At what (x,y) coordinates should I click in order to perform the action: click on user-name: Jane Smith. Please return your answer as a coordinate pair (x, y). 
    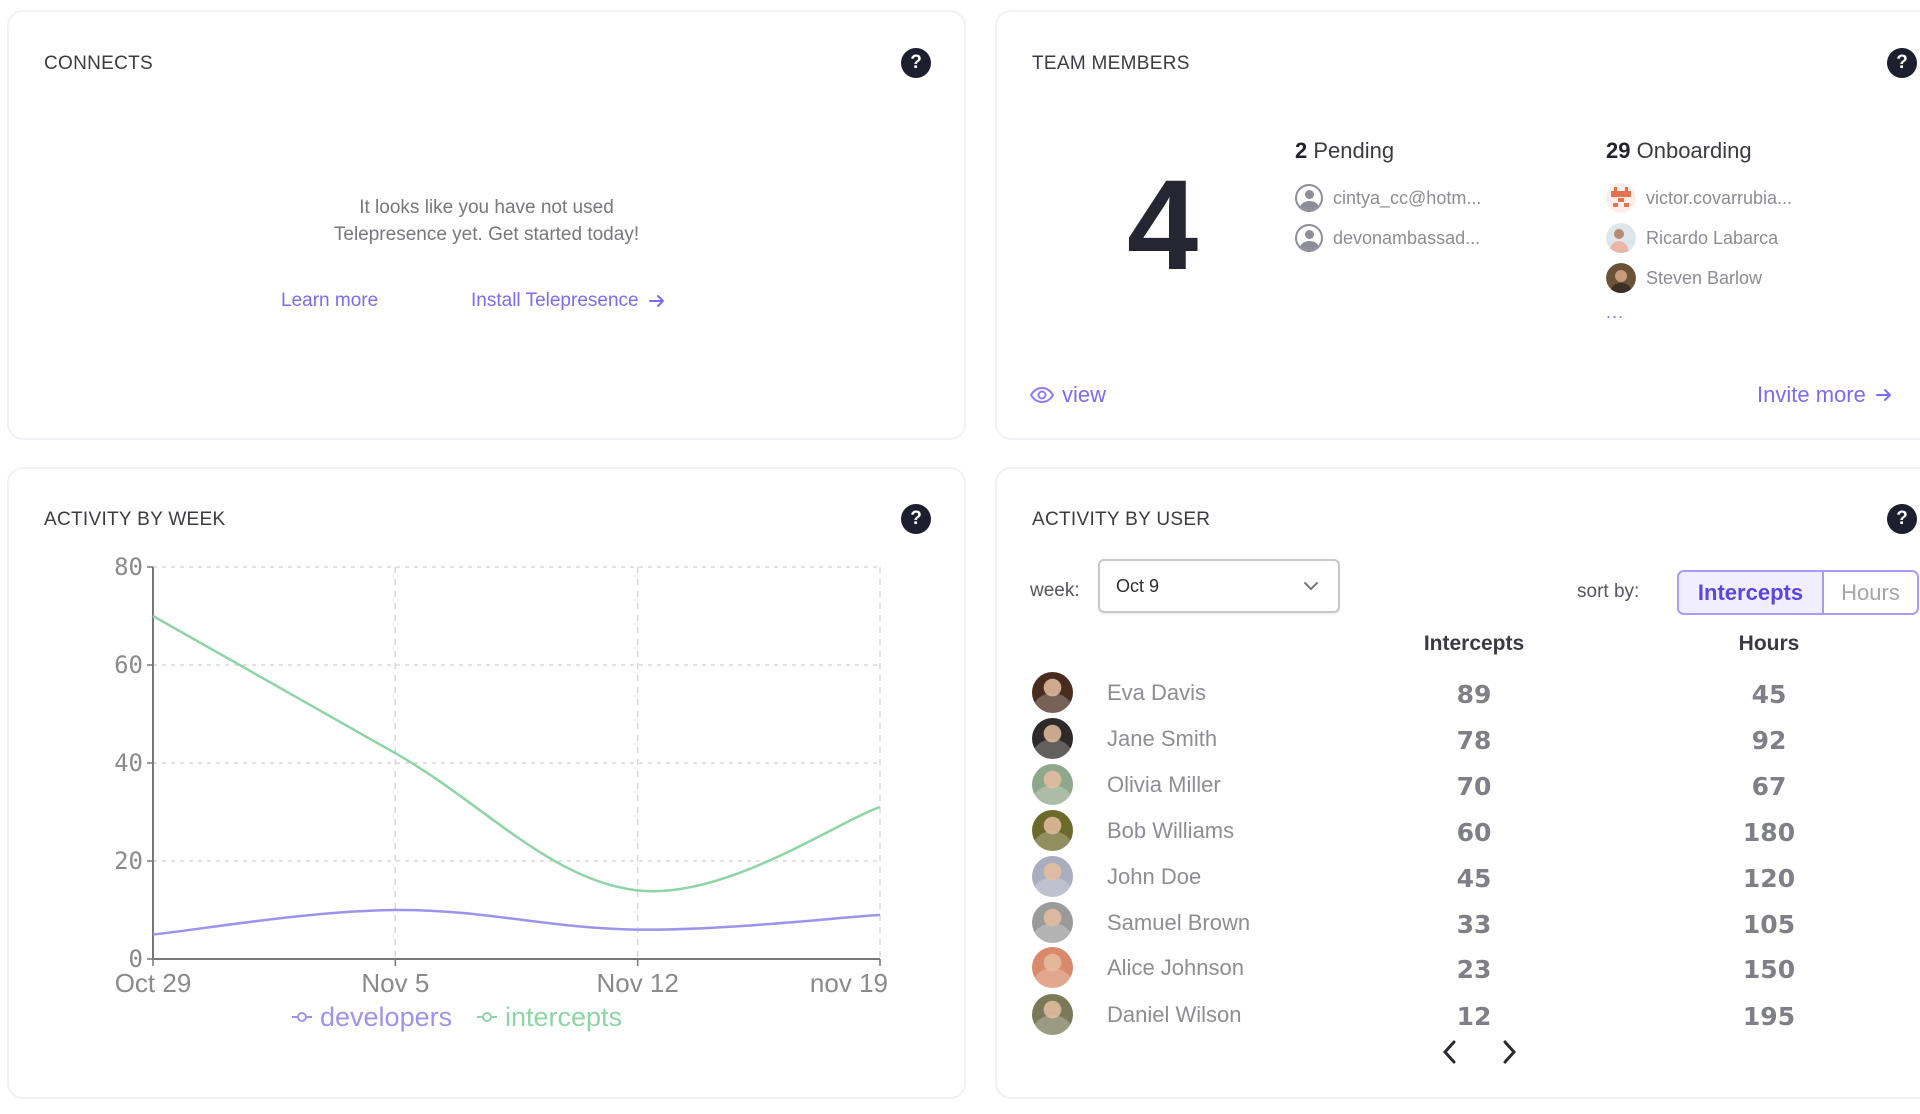
    Looking at the image, I should click on (1162, 738).